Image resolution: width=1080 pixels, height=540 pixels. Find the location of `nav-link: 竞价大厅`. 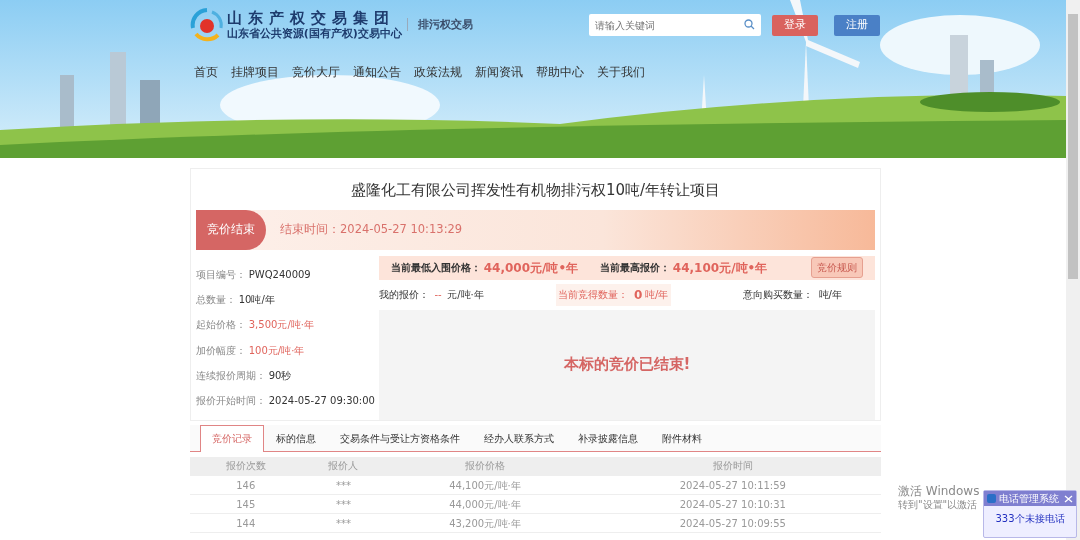

nav-link: 竞价大厅 is located at coordinates (316, 73).